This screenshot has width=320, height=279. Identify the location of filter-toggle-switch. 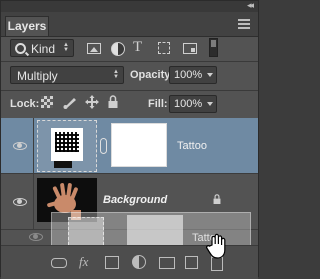
(213, 47).